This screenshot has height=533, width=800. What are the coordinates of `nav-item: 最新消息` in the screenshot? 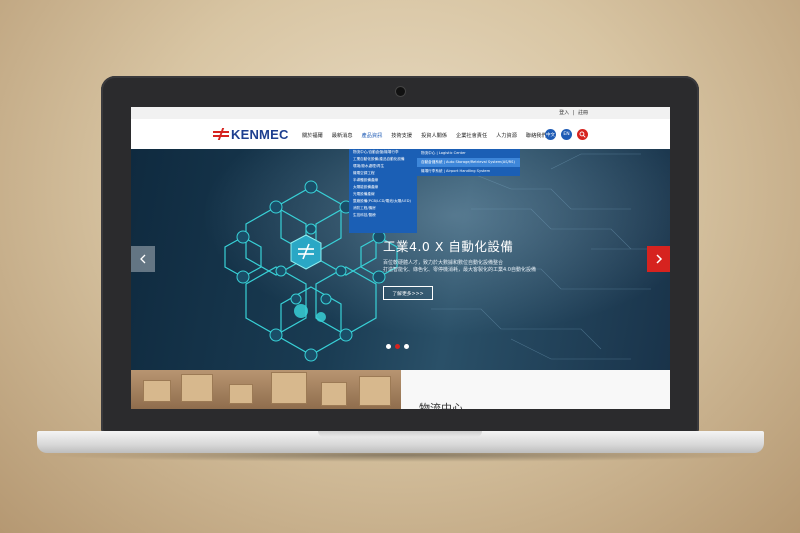 It's located at (342, 135).